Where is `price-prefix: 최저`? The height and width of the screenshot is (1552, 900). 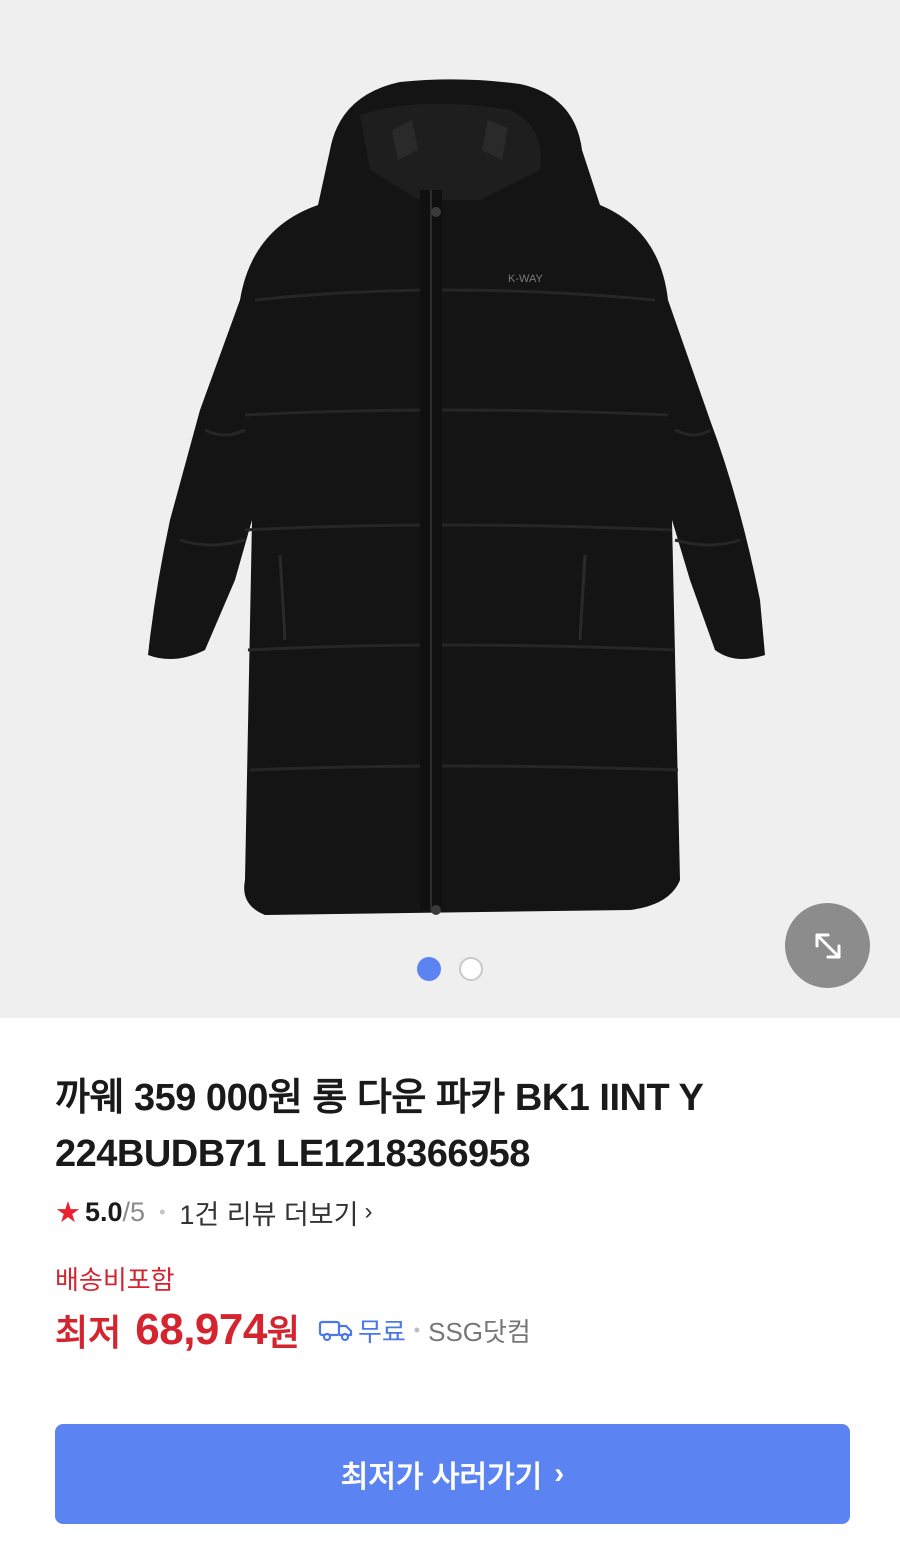 price-prefix: 최저 is located at coordinates (88, 1332).